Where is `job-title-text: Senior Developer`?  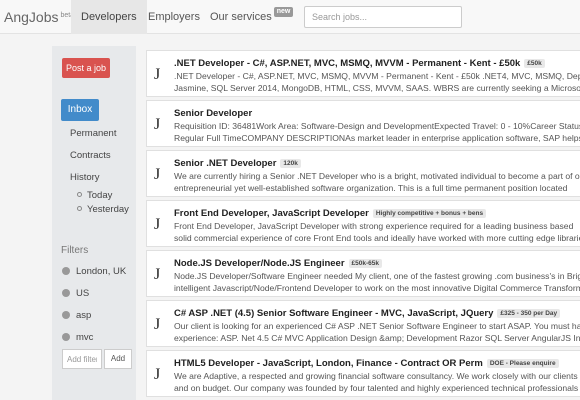
job-title-text: Senior Developer is located at coordinates (213, 113).